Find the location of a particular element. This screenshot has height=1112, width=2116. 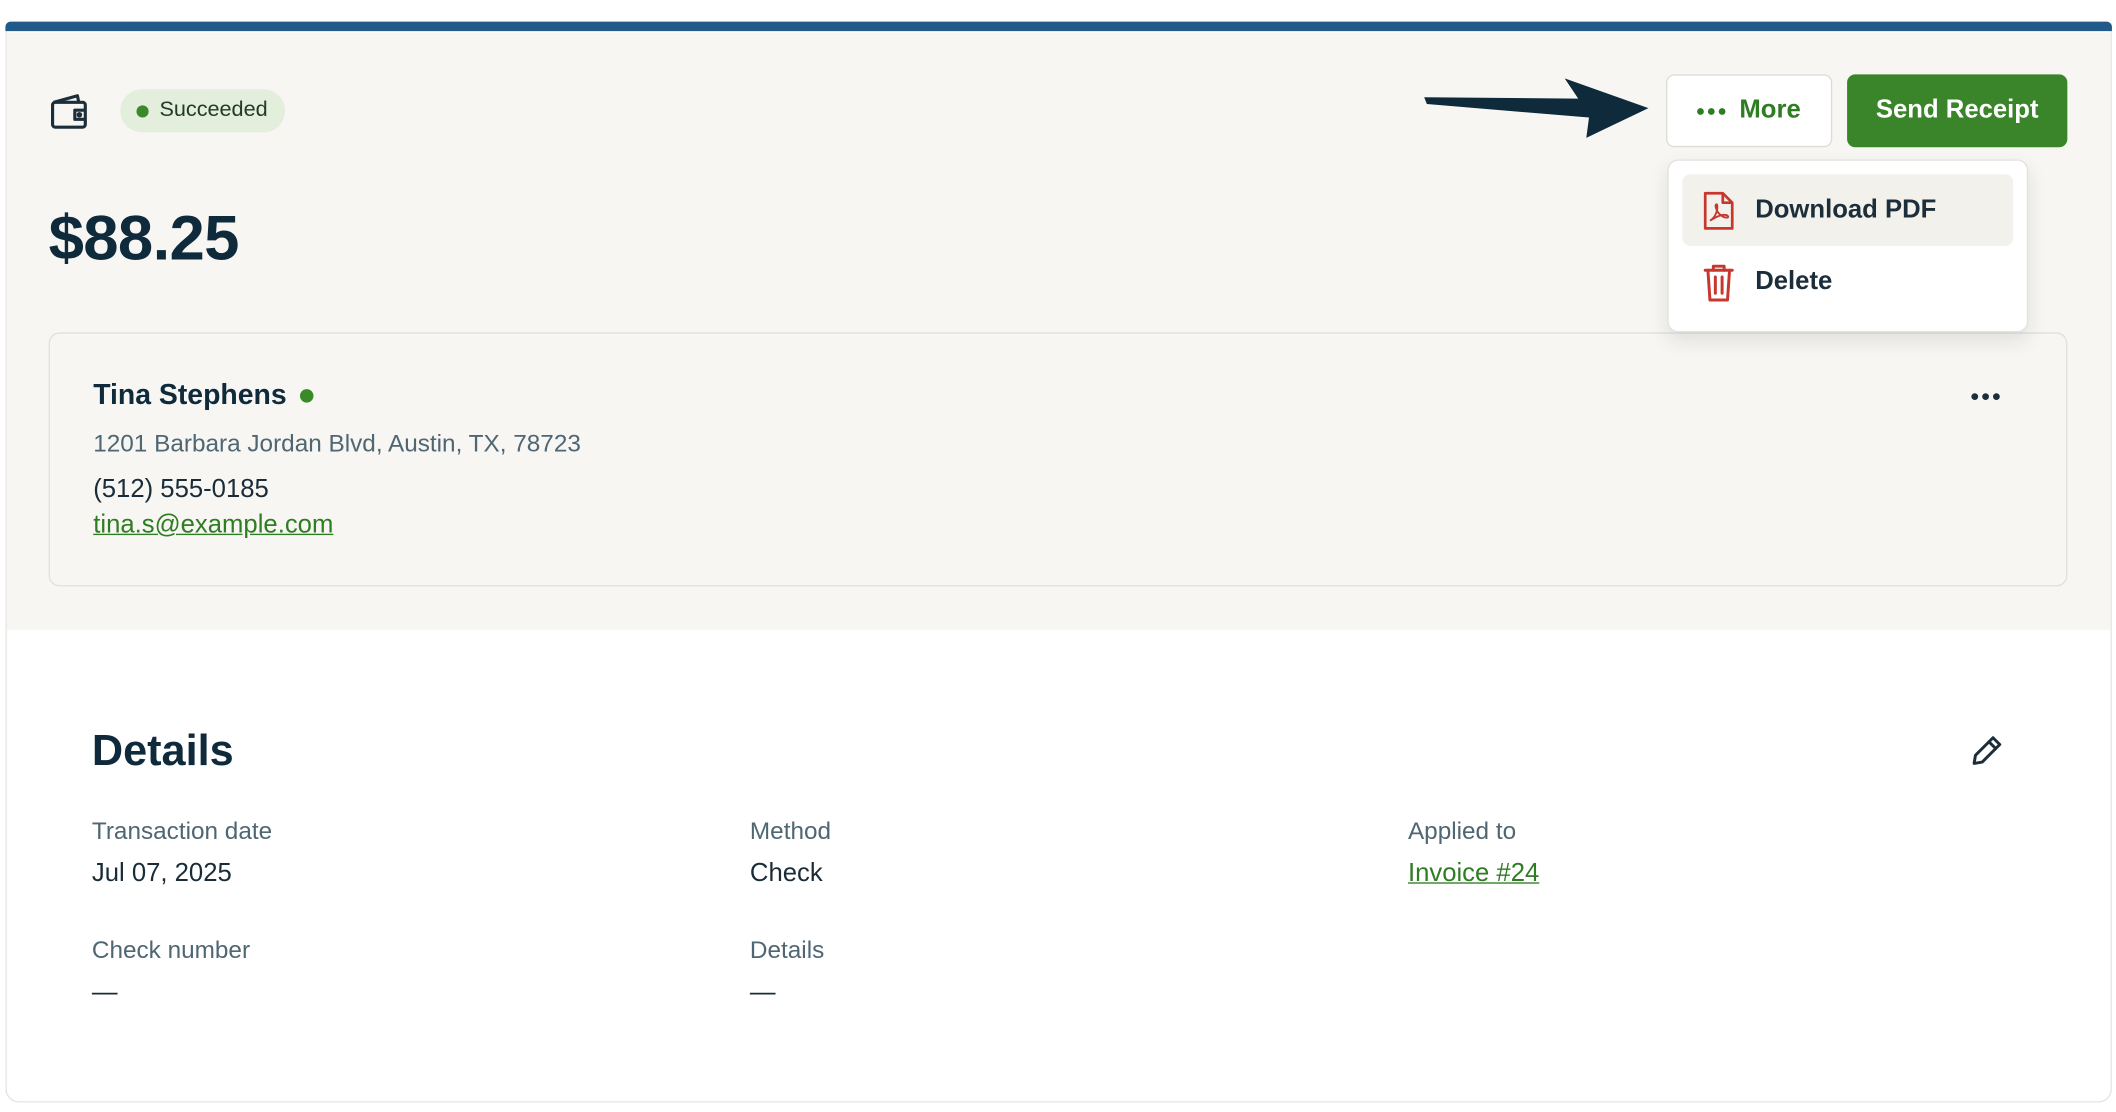

status-label: Succeeded is located at coordinates (213, 110).